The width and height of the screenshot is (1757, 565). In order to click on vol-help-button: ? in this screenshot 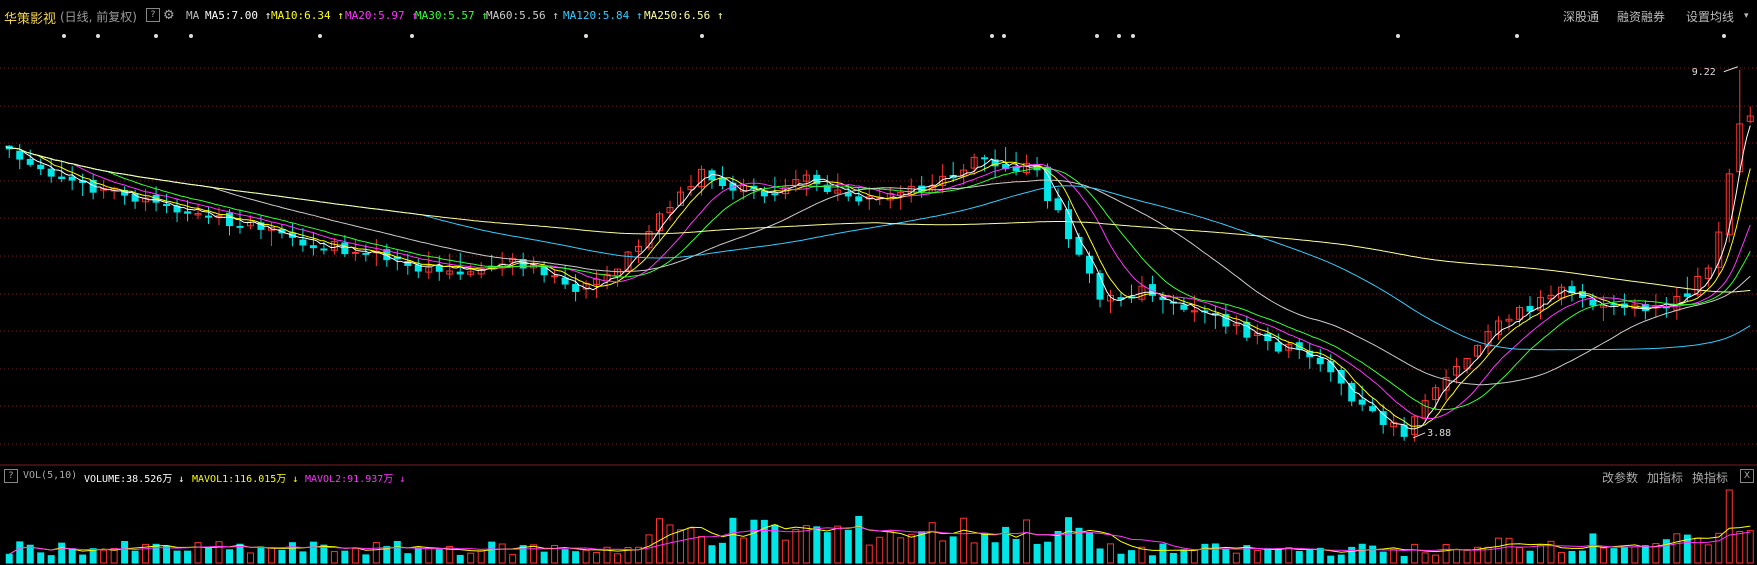, I will do `click(11, 476)`.